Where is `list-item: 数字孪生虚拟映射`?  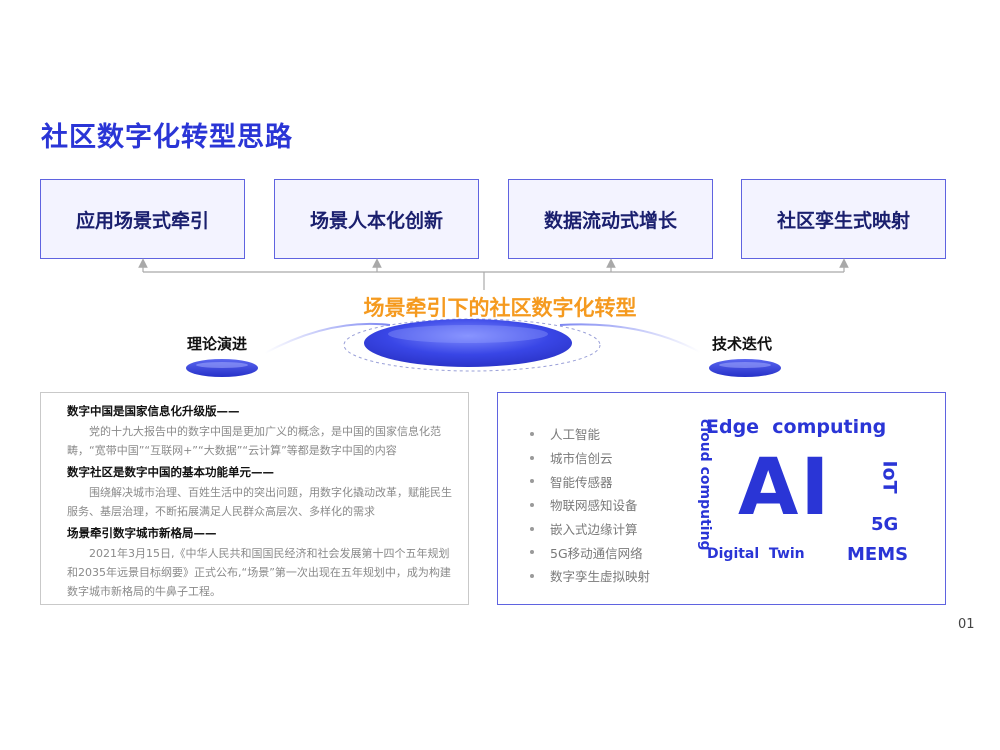
list-item: 数字孪生虚拟映射 is located at coordinates (590, 576).